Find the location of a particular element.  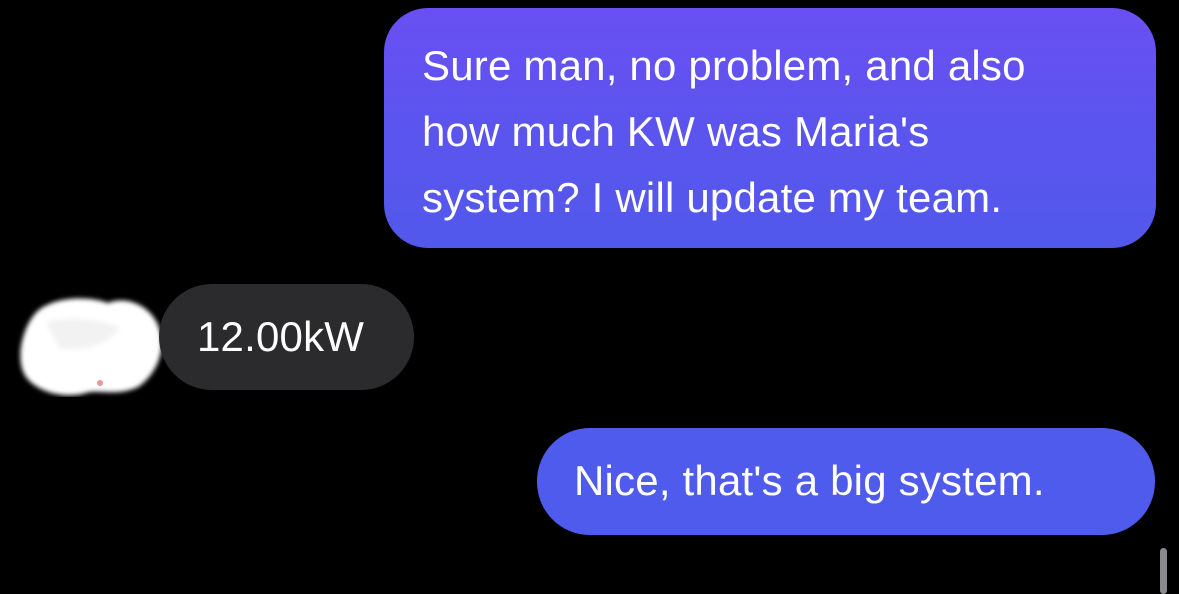

avatar is located at coordinates (90, 345).